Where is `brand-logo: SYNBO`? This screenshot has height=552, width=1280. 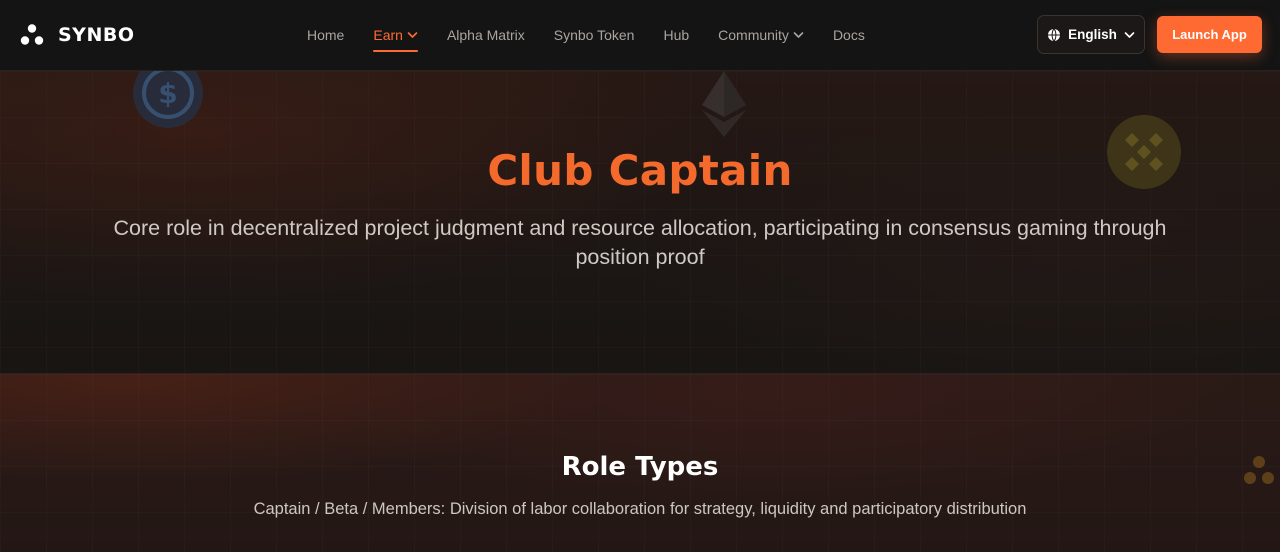
brand-logo: SYNBO is located at coordinates (77, 35).